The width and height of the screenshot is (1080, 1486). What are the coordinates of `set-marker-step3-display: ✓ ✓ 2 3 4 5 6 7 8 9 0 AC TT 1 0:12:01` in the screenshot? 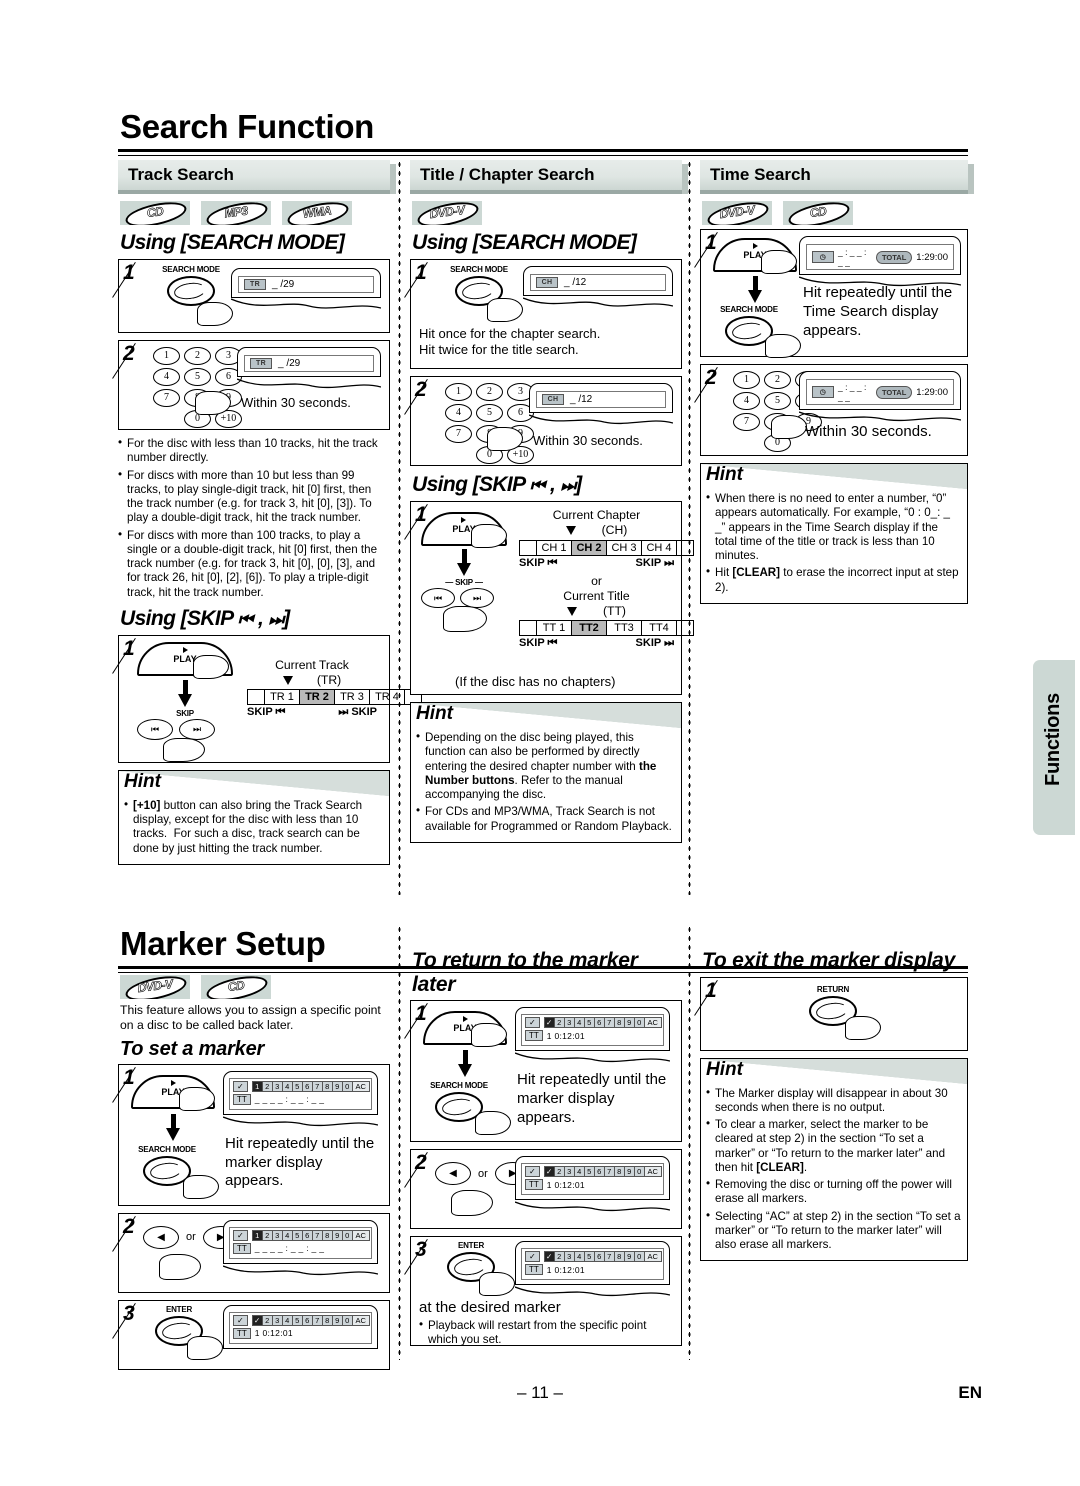 It's located at (300, 1326).